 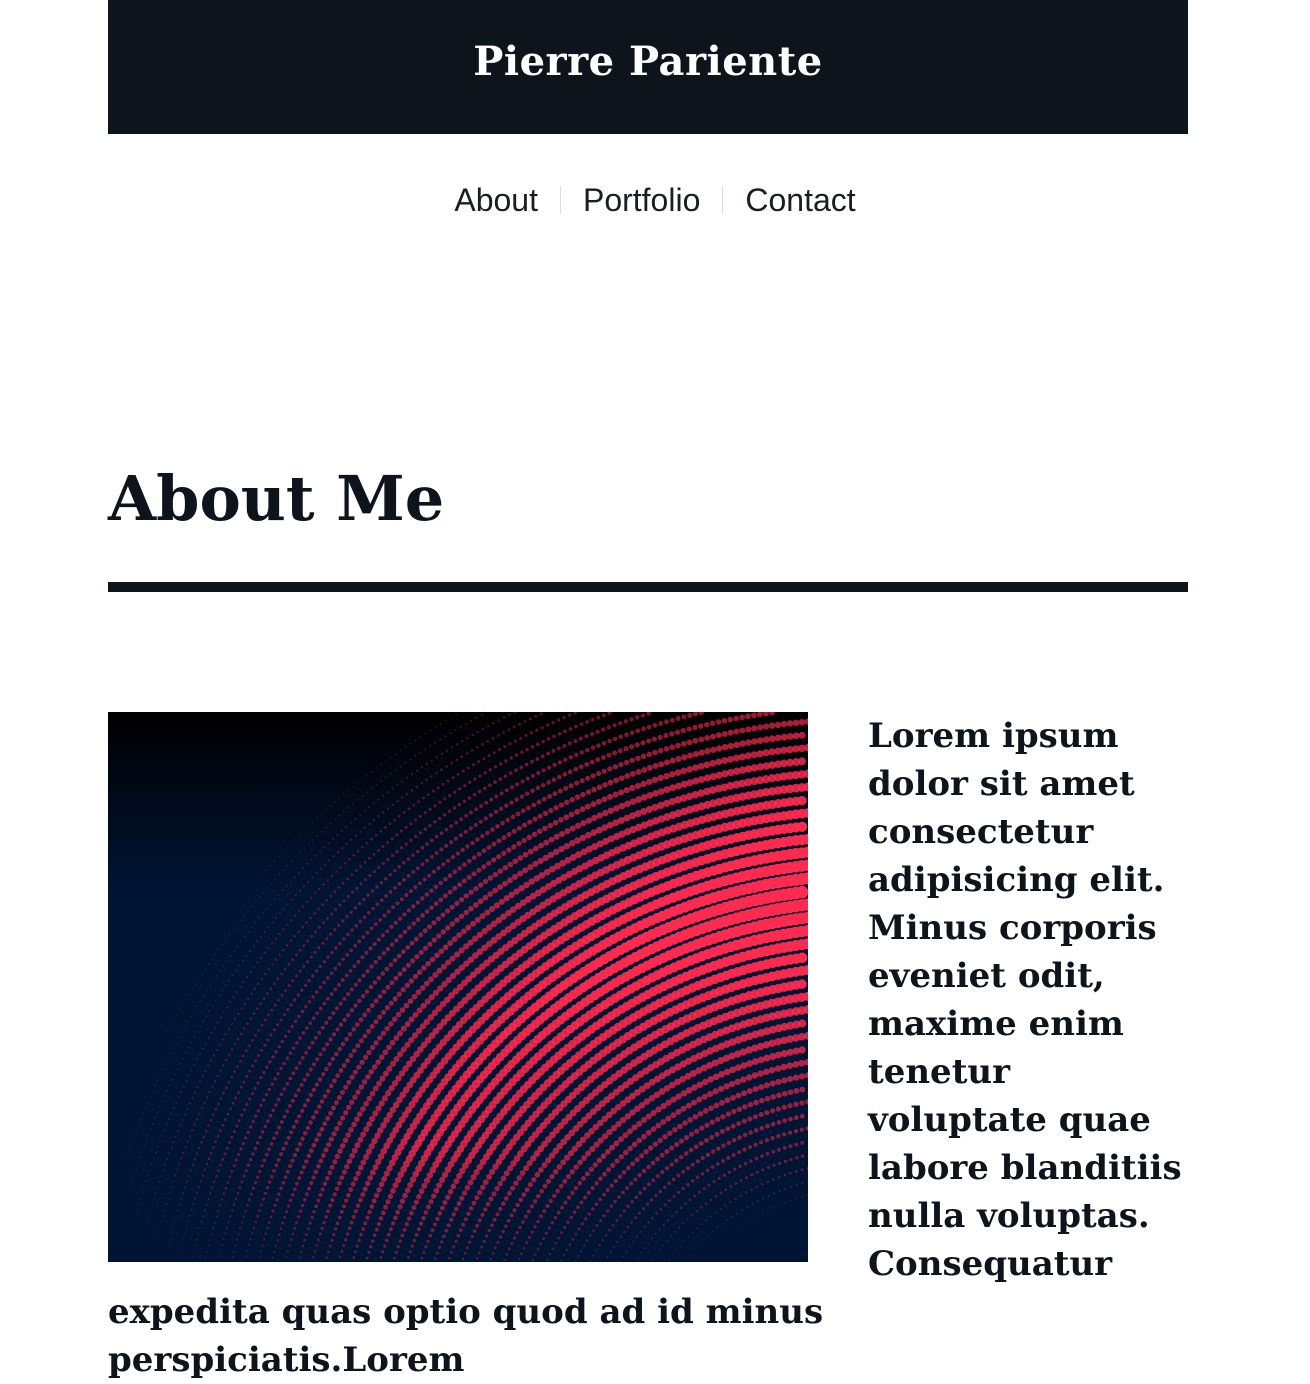 What do you see at coordinates (800, 200) in the screenshot?
I see `nav-item-contact: Contact` at bounding box center [800, 200].